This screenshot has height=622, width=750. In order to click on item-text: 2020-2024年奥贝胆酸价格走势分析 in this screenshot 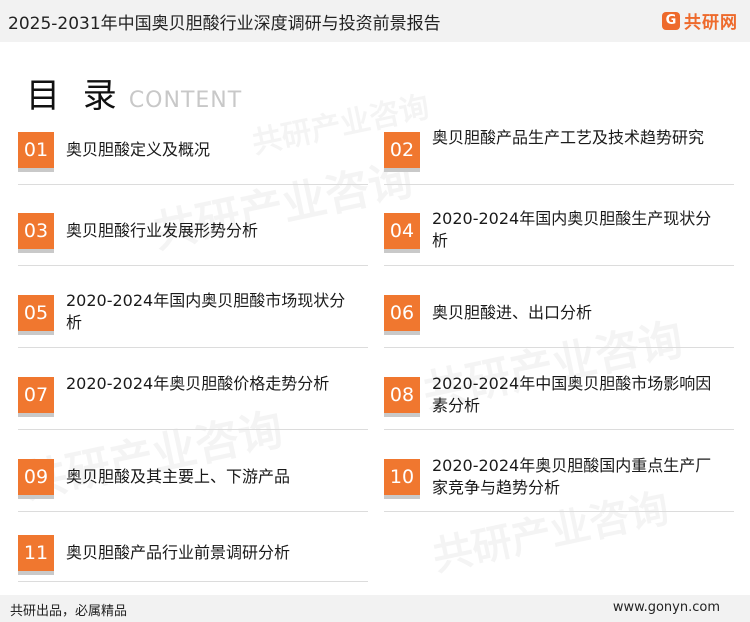, I will do `click(198, 383)`.